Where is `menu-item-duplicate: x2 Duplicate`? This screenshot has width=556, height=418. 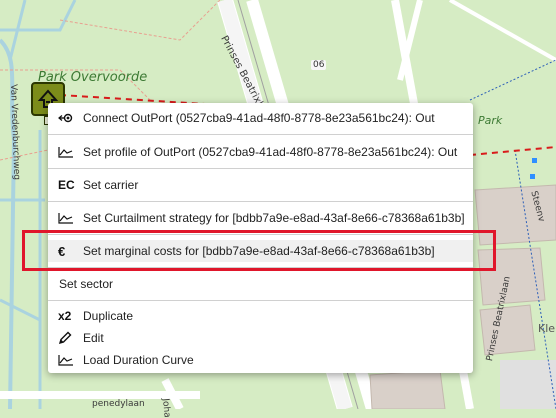 menu-item-duplicate: x2 Duplicate is located at coordinates (260, 316).